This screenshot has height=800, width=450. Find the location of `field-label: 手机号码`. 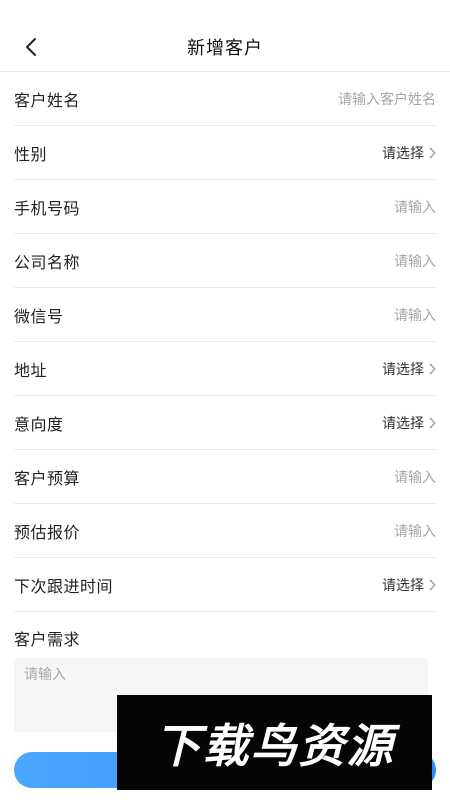

field-label: 手机号码 is located at coordinates (47, 208).